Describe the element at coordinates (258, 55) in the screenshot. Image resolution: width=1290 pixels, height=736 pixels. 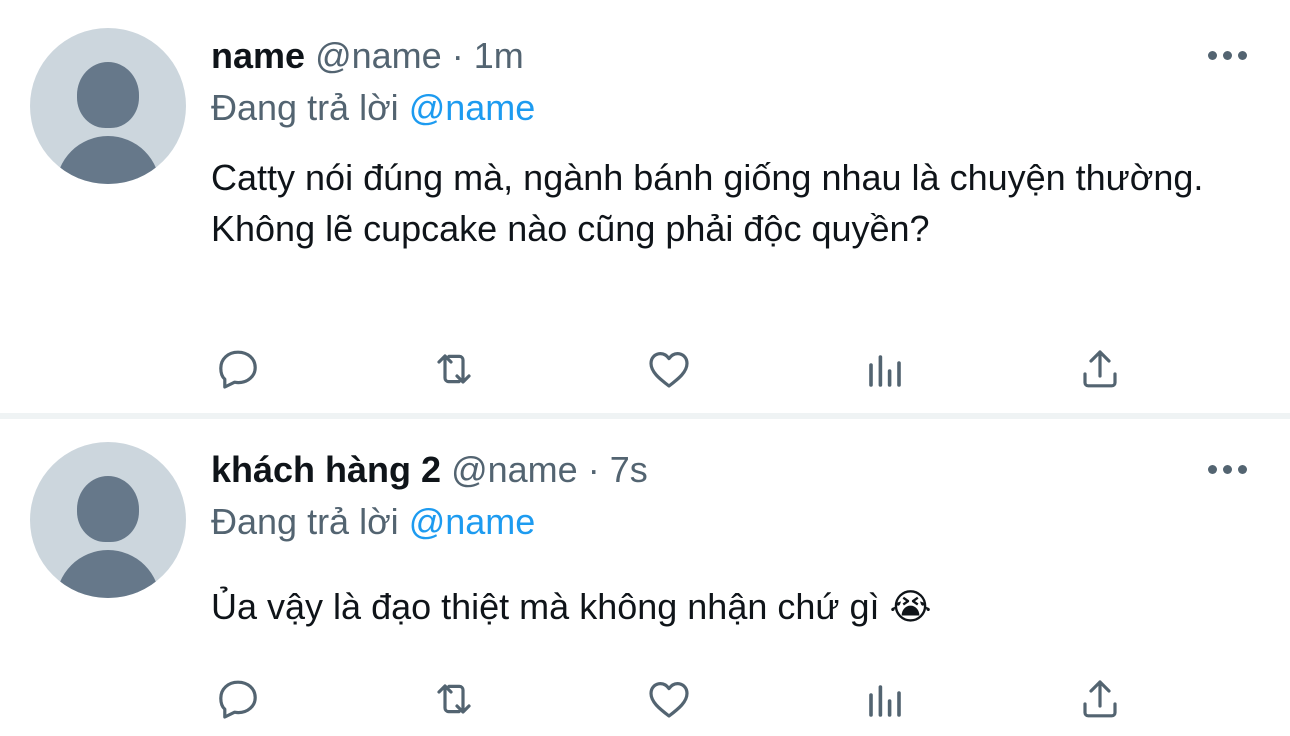
I see `display-name: name` at that location.